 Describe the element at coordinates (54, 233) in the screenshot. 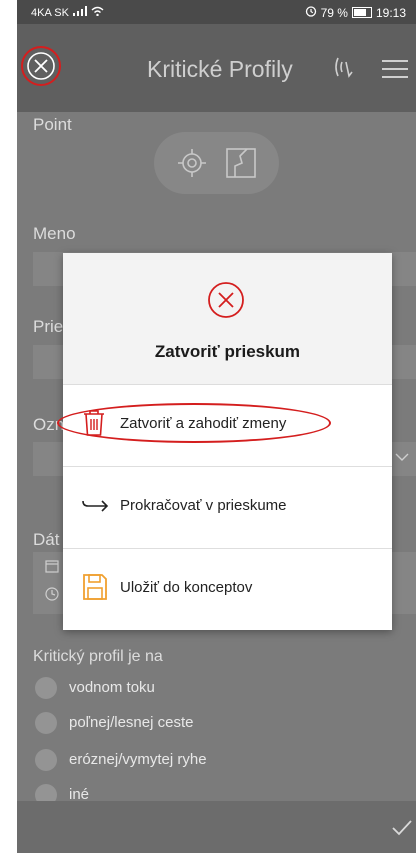

I see `meno-label: Meno` at that location.